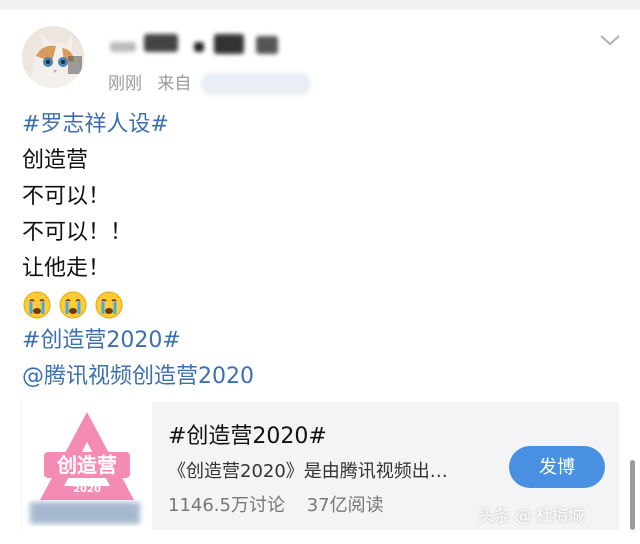  I want to click on cat-avatar-image, so click(53, 57).